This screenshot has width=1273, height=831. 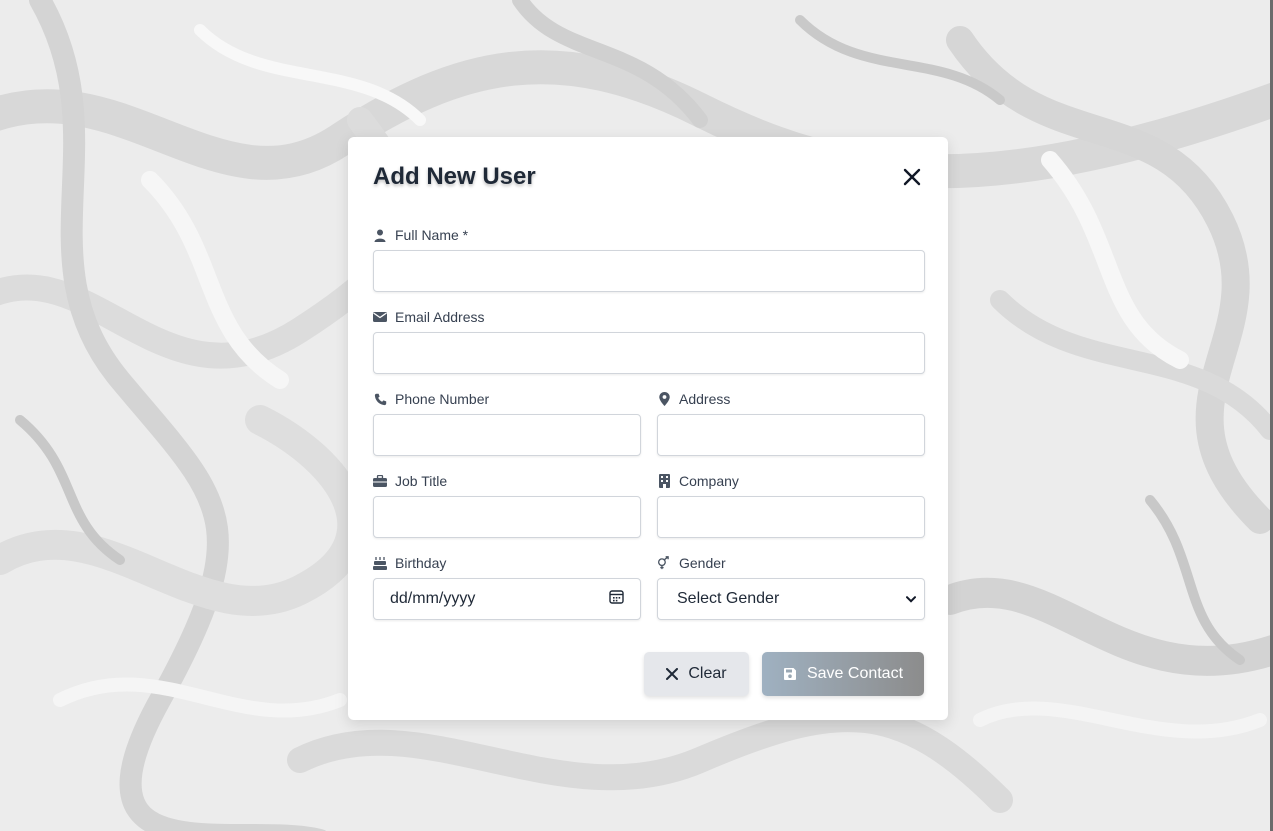 I want to click on full-name-field: Full Name *, so click(x=649, y=259).